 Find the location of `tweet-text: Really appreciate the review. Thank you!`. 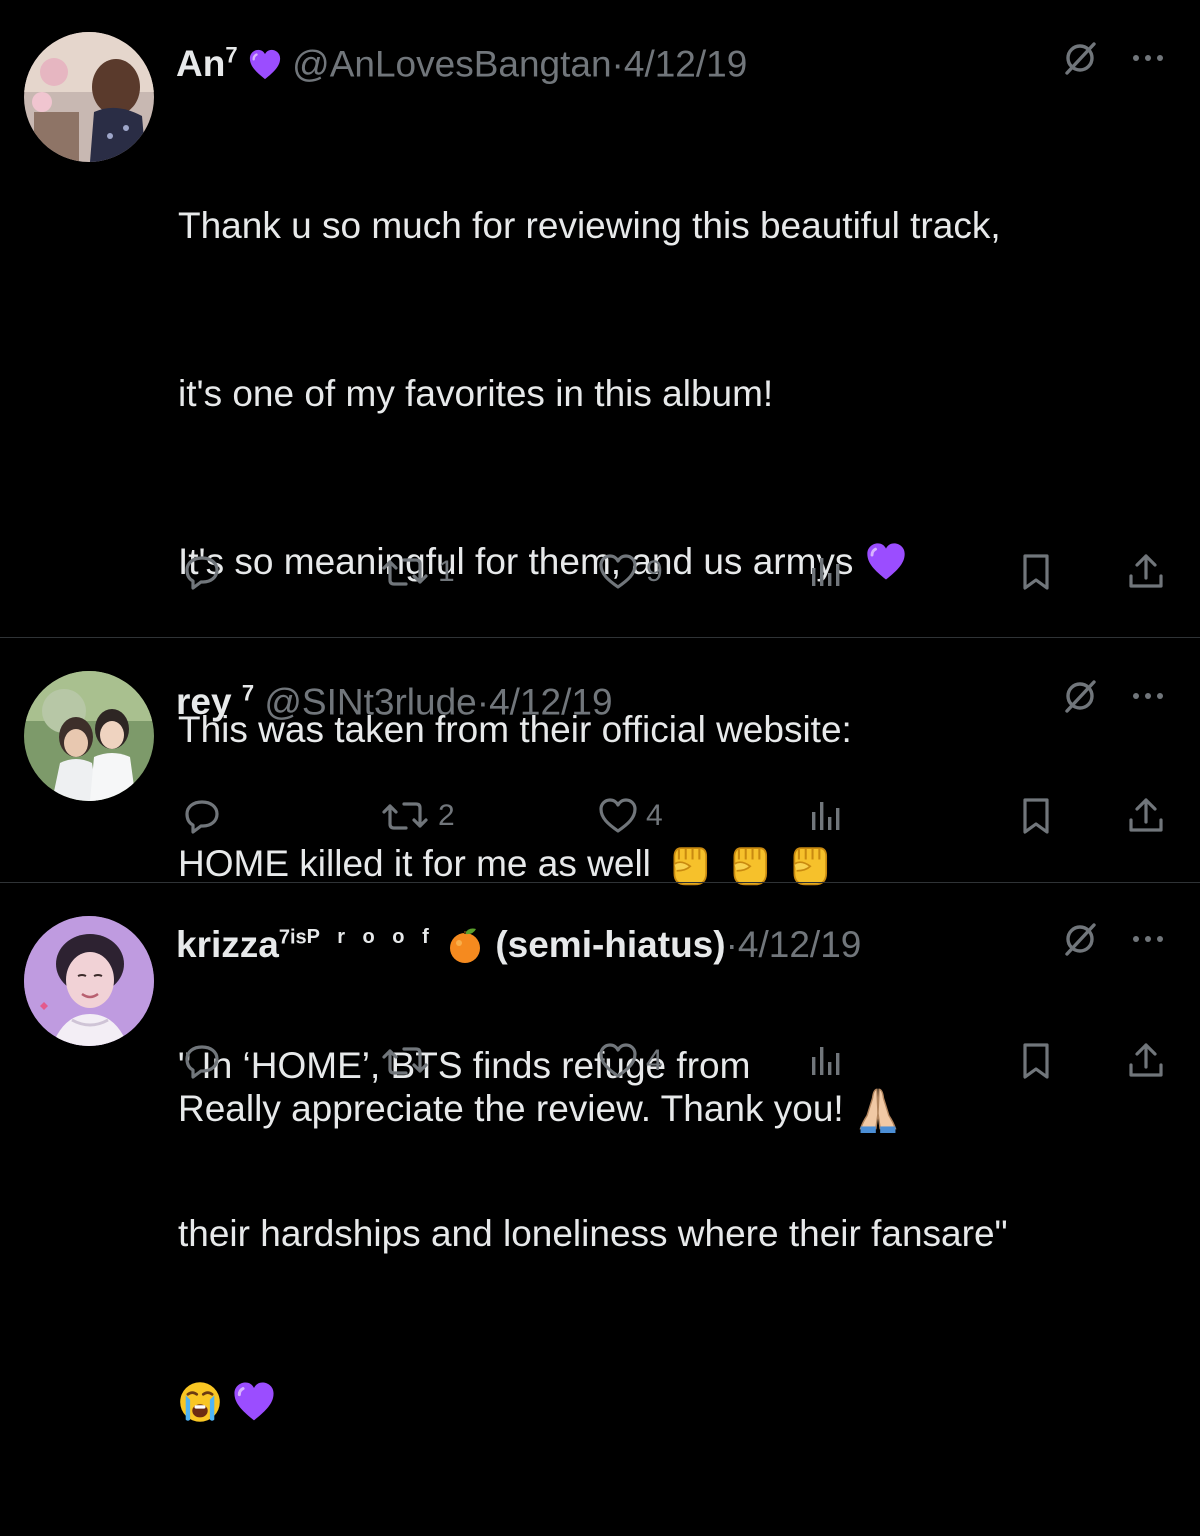

tweet-text: Really appreciate the review. Thank you! is located at coordinates (539, 1109).